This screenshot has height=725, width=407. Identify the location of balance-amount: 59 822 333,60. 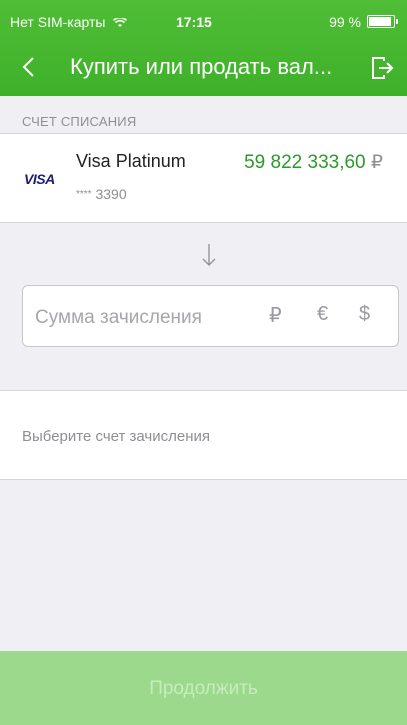
(305, 162).